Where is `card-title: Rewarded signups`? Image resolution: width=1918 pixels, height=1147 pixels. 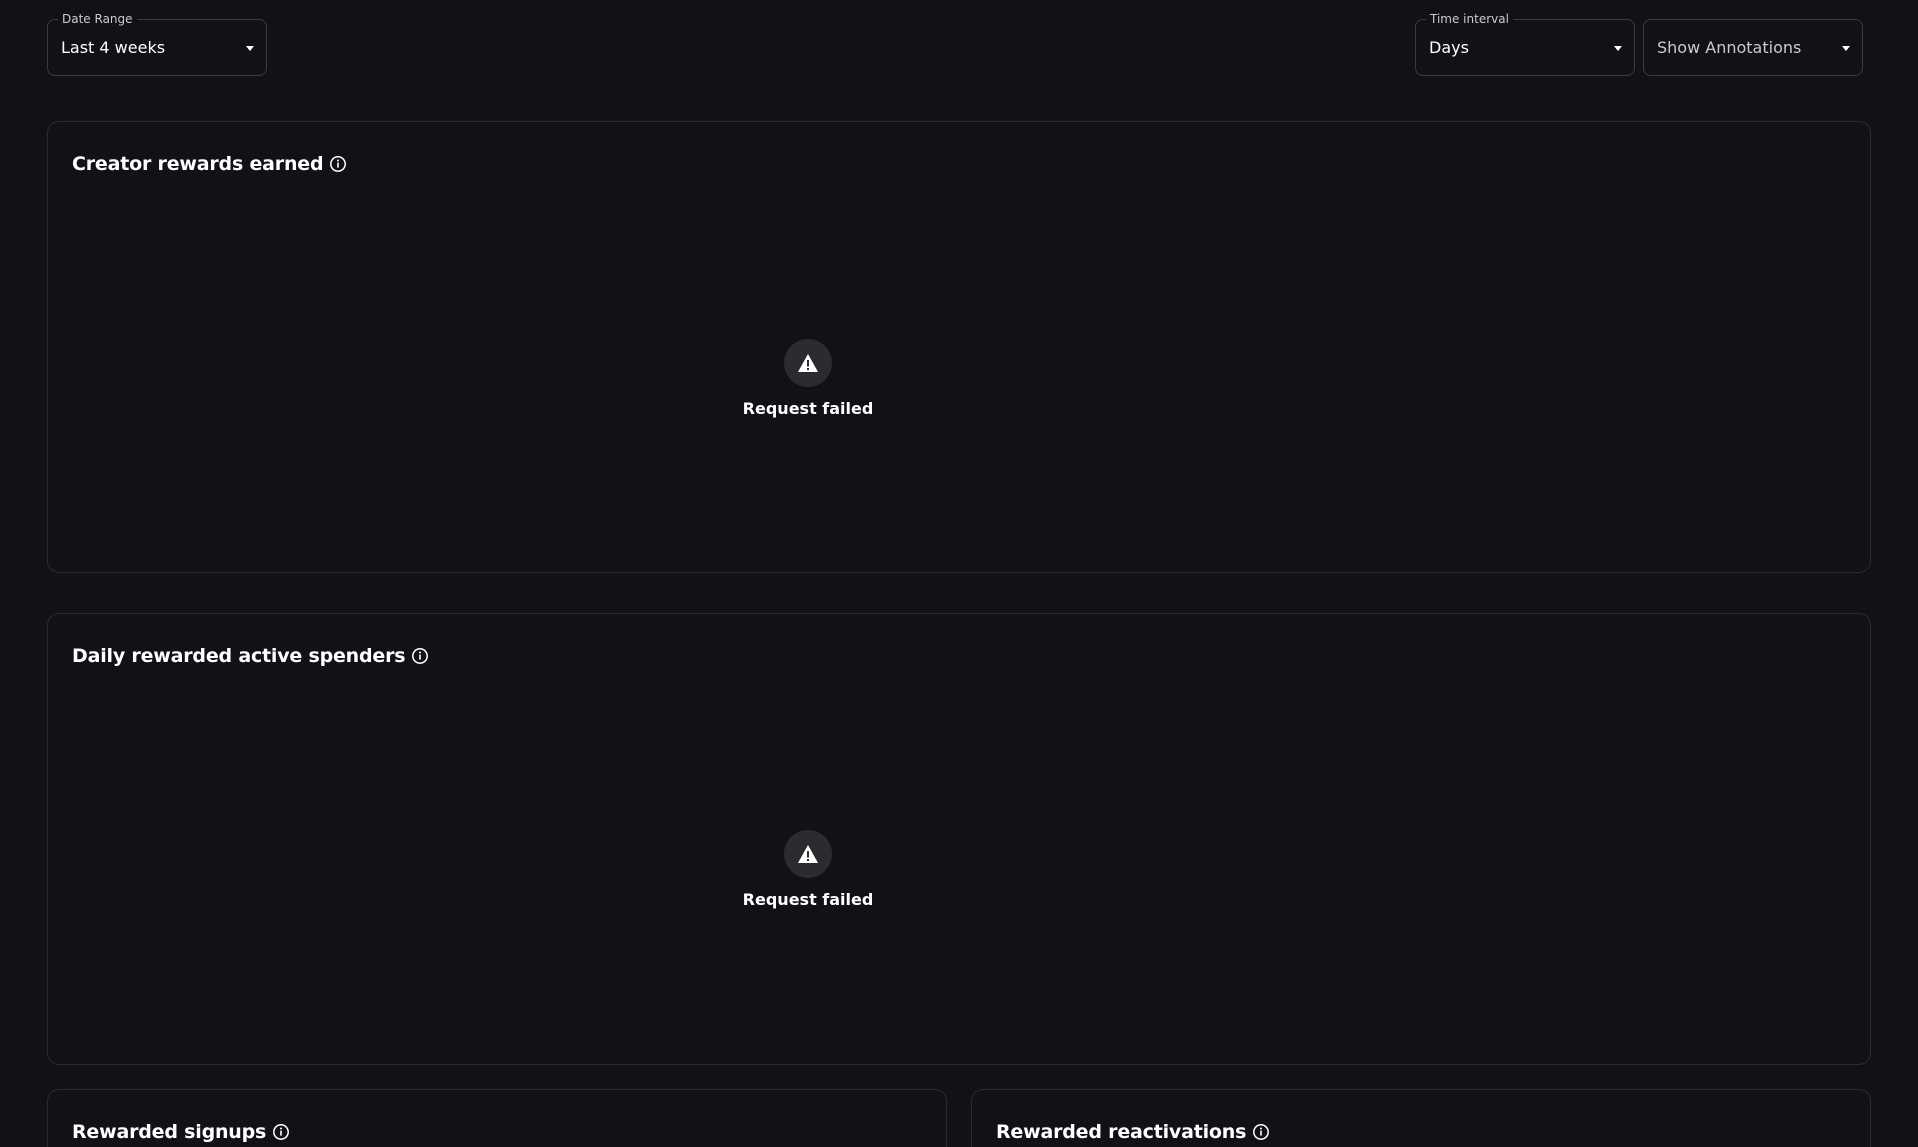 card-title: Rewarded signups is located at coordinates (181, 1132).